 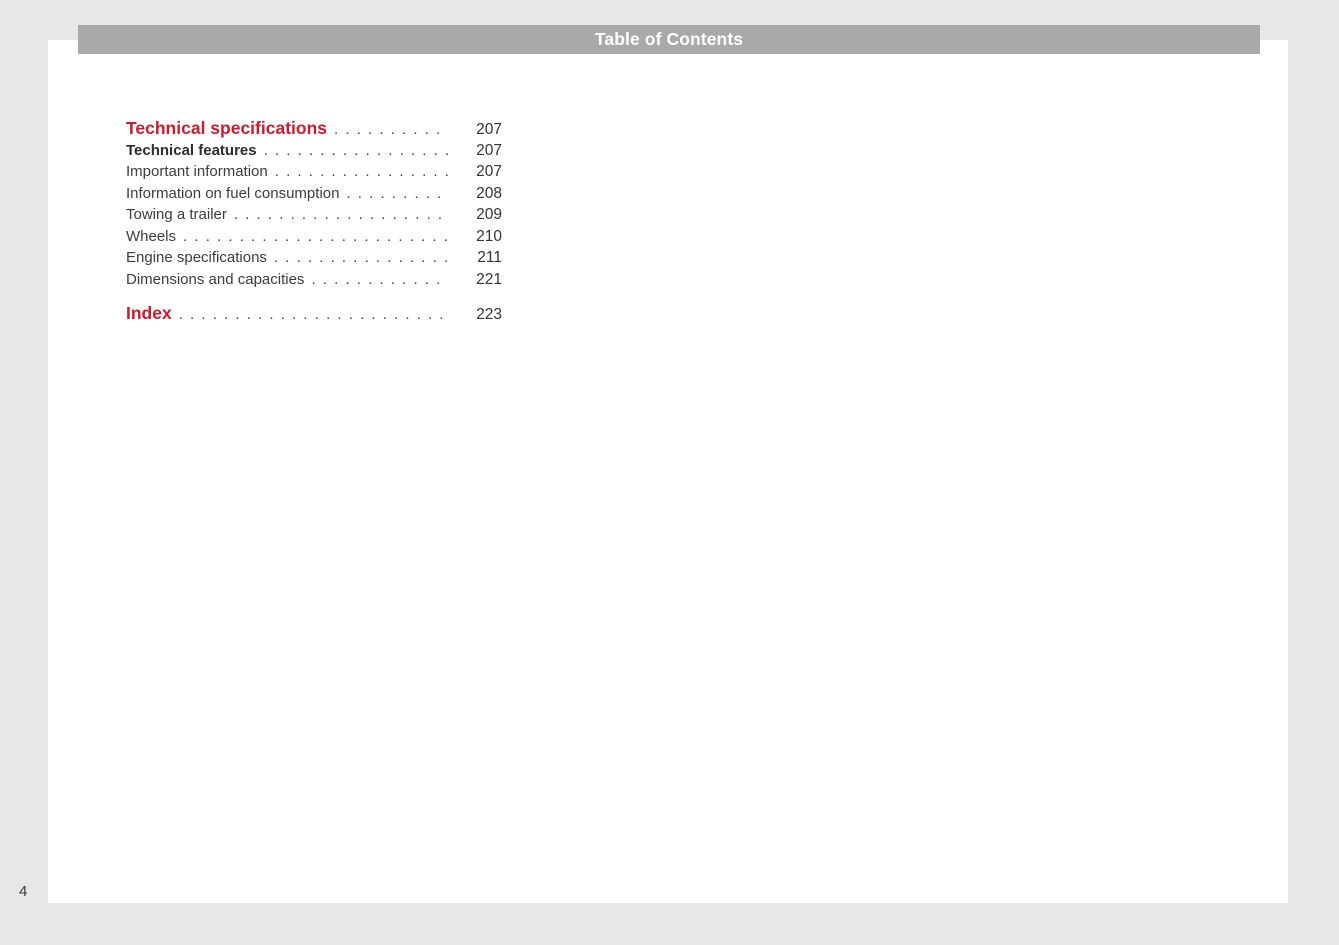 I want to click on section-header-bar: Table of Contents, so click(x=669, y=39).